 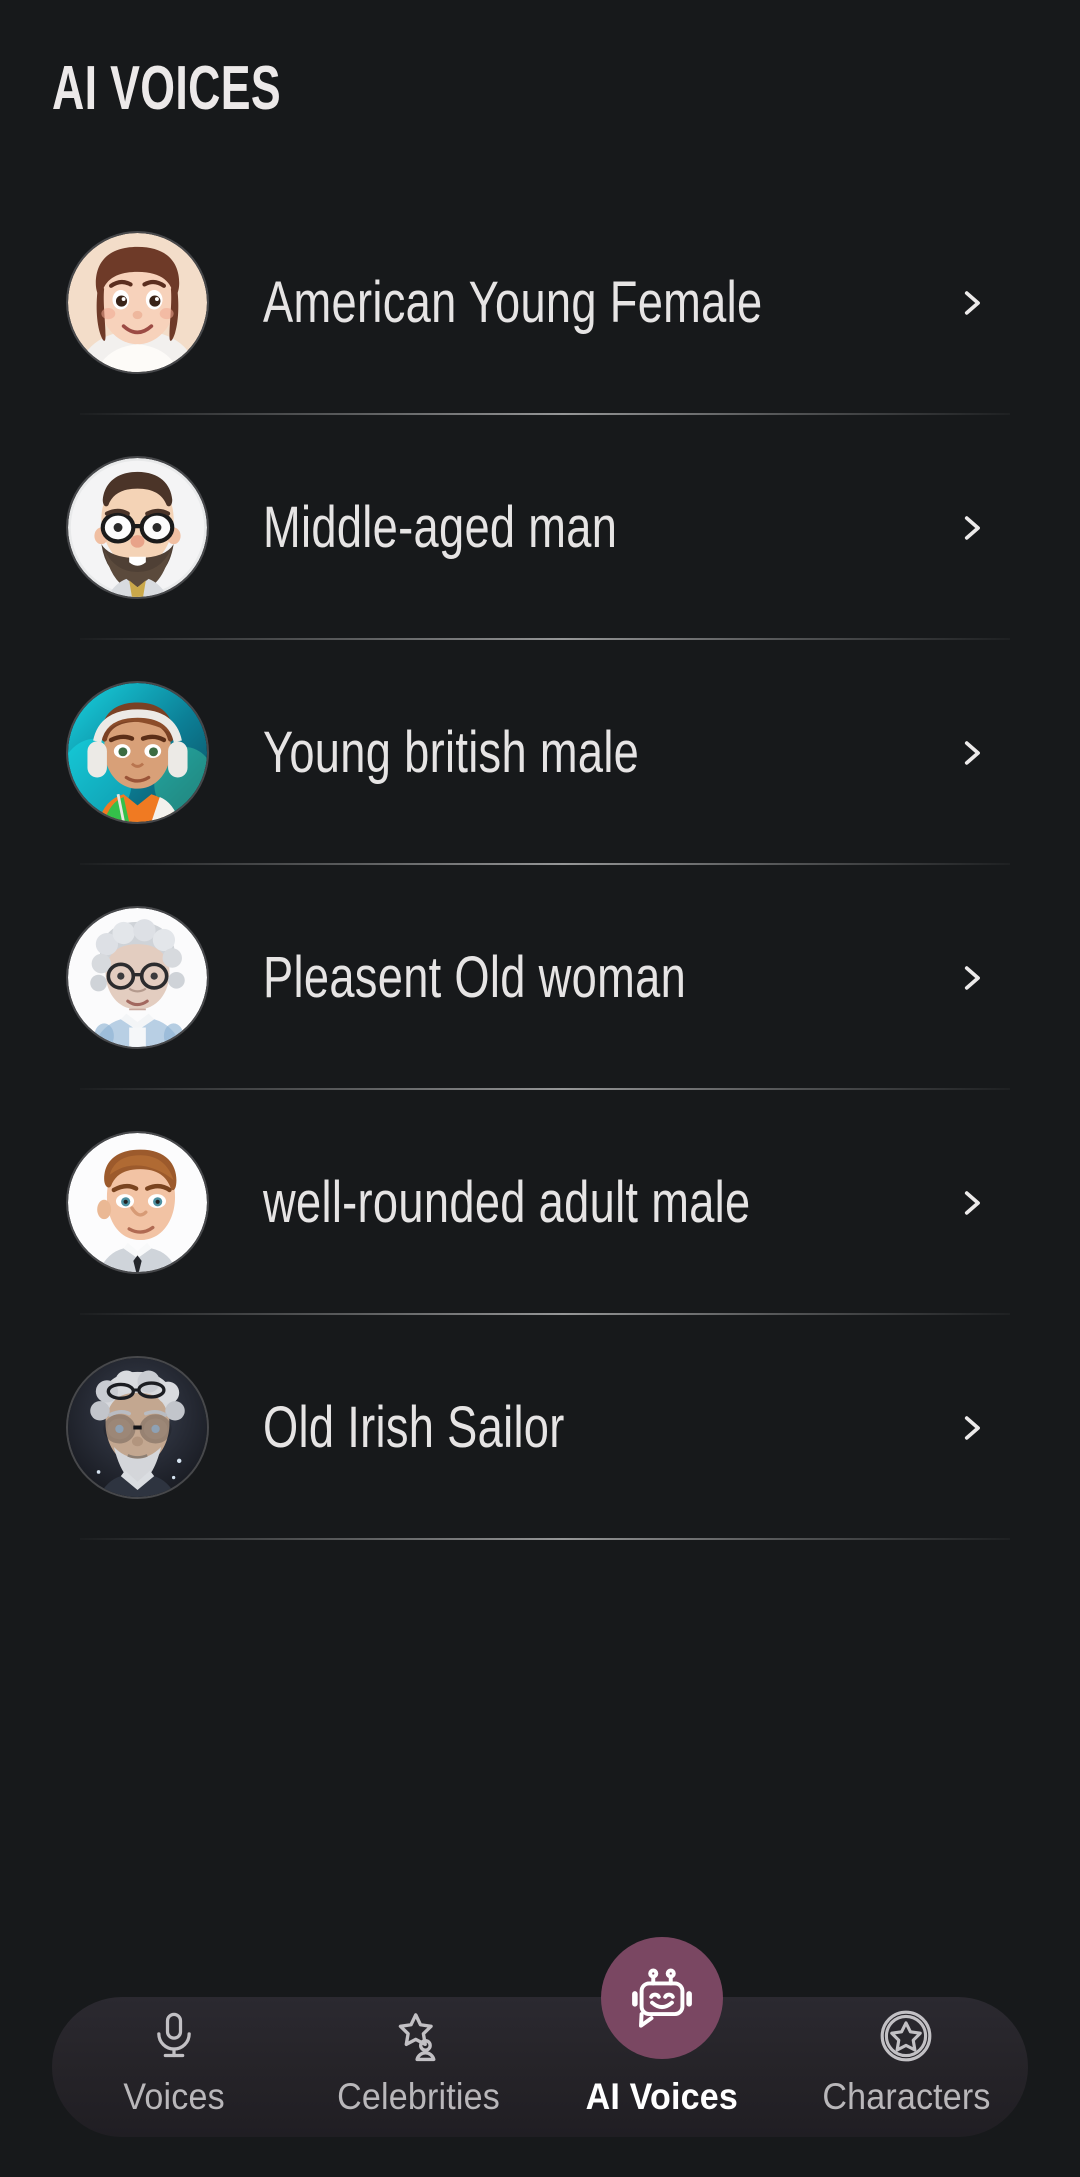 I want to click on star-circle-icon, so click(x=906, y=2036).